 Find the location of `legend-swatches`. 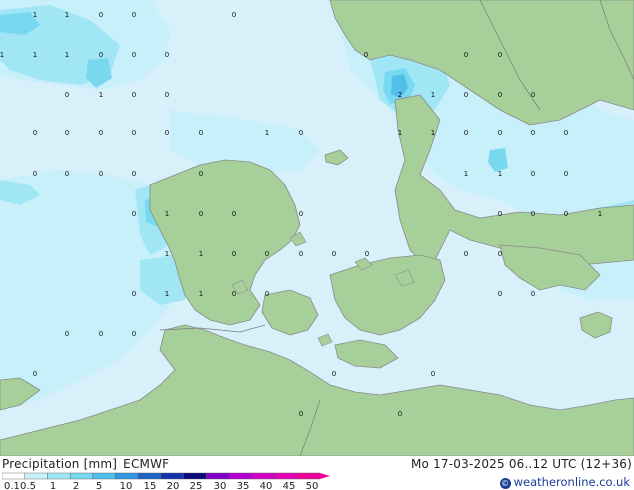

legend-swatches is located at coordinates (166, 476).